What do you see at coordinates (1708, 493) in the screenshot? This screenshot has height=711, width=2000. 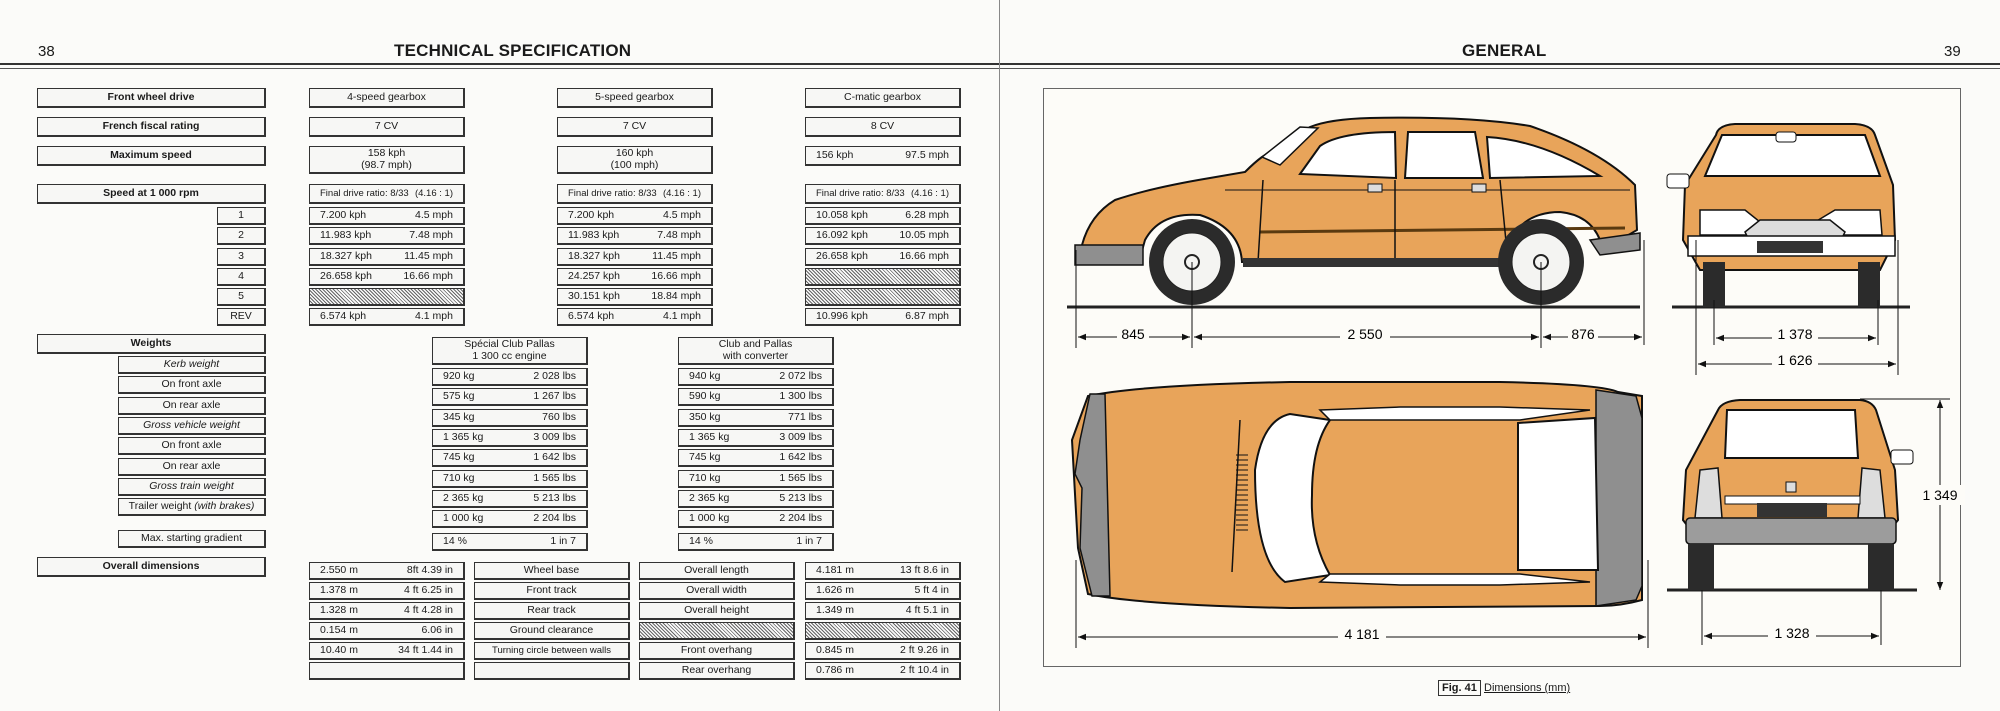 I see `rear-lamp-left` at bounding box center [1708, 493].